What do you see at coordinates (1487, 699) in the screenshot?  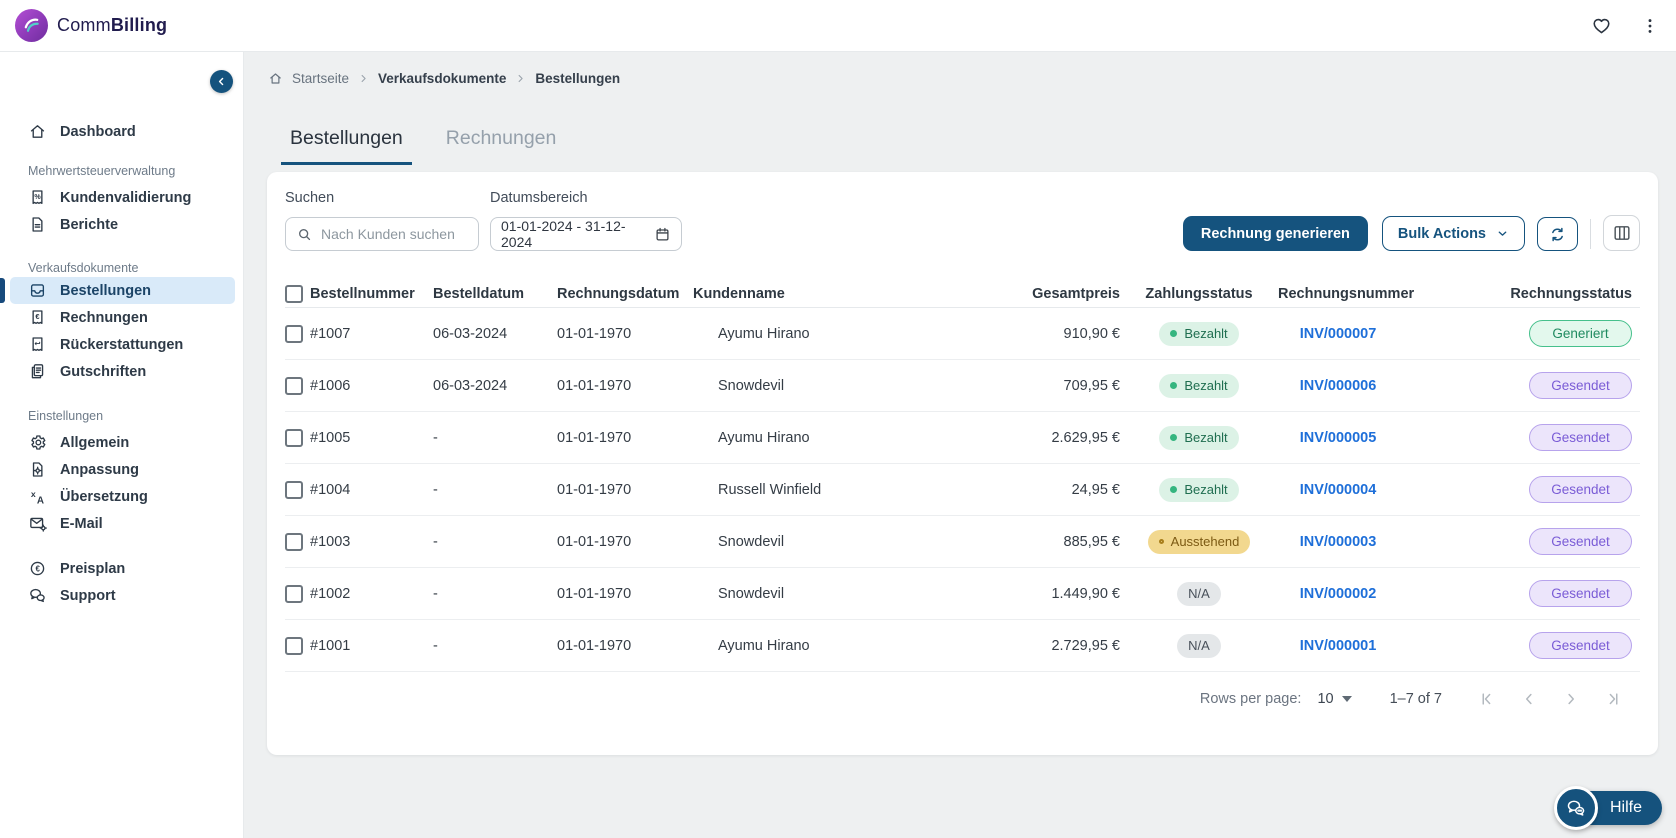 I see `first-page-button` at bounding box center [1487, 699].